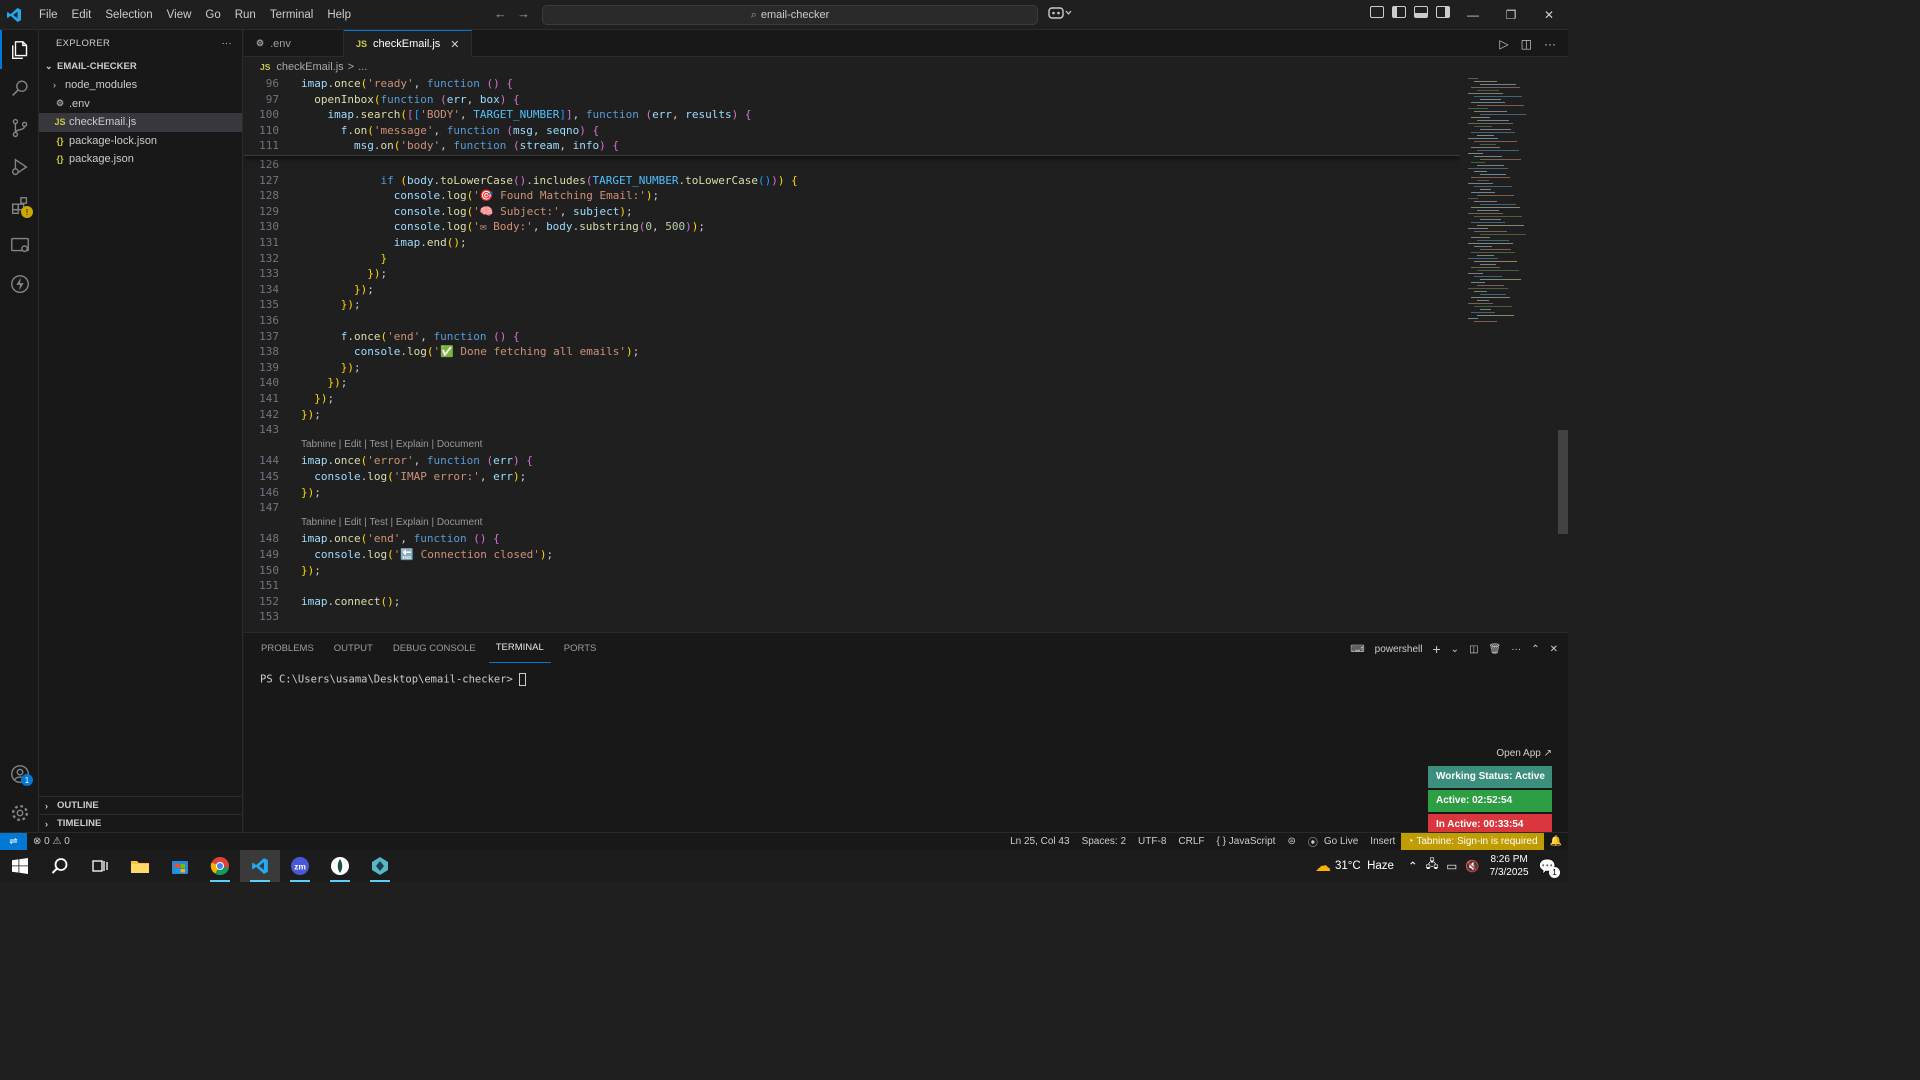 The width and height of the screenshot is (1920, 1080). I want to click on language-mode: { } JavaScript, so click(1246, 841).